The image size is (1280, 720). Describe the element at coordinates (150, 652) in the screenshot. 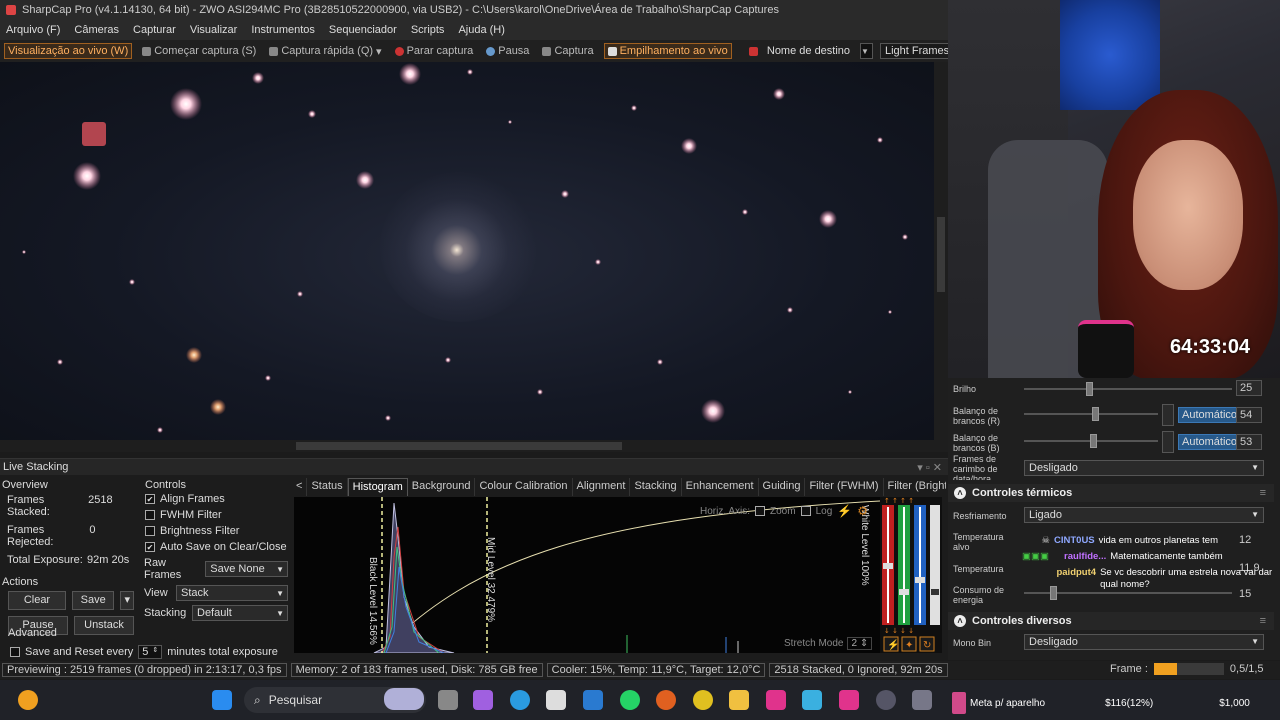

I see `save-reset-stepper: 5 ⇕` at that location.